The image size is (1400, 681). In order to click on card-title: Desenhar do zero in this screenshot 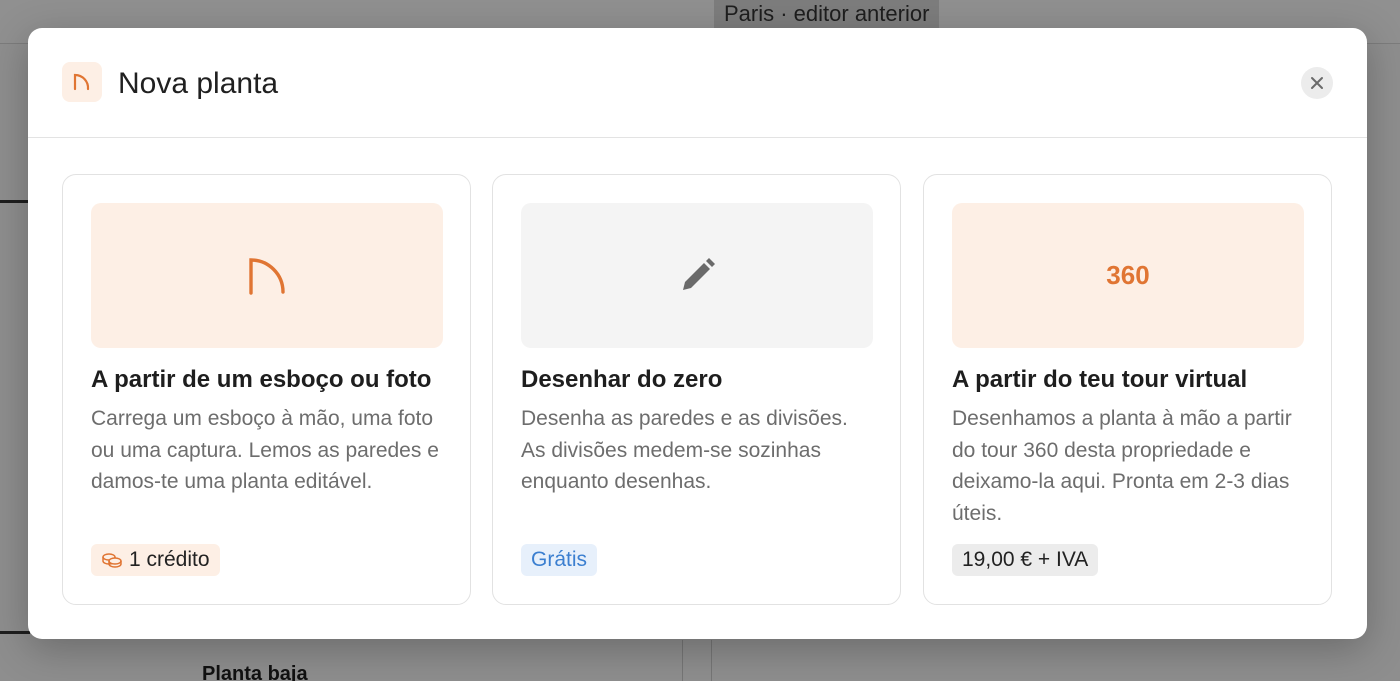, I will do `click(622, 379)`.